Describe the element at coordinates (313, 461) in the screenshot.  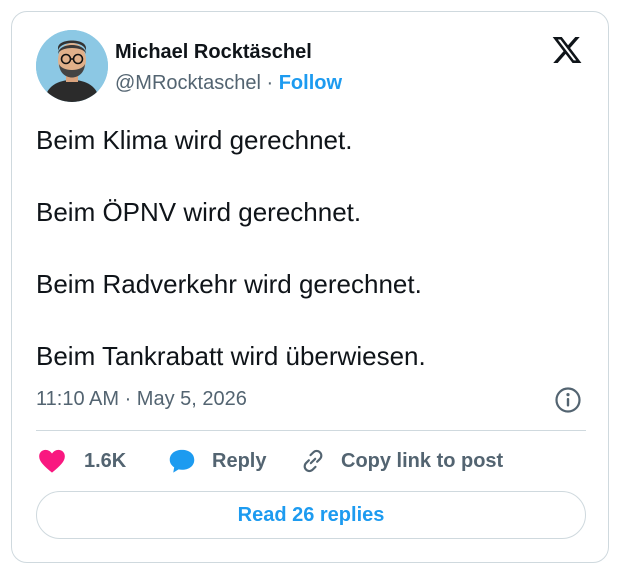
I see `link-icon` at that location.